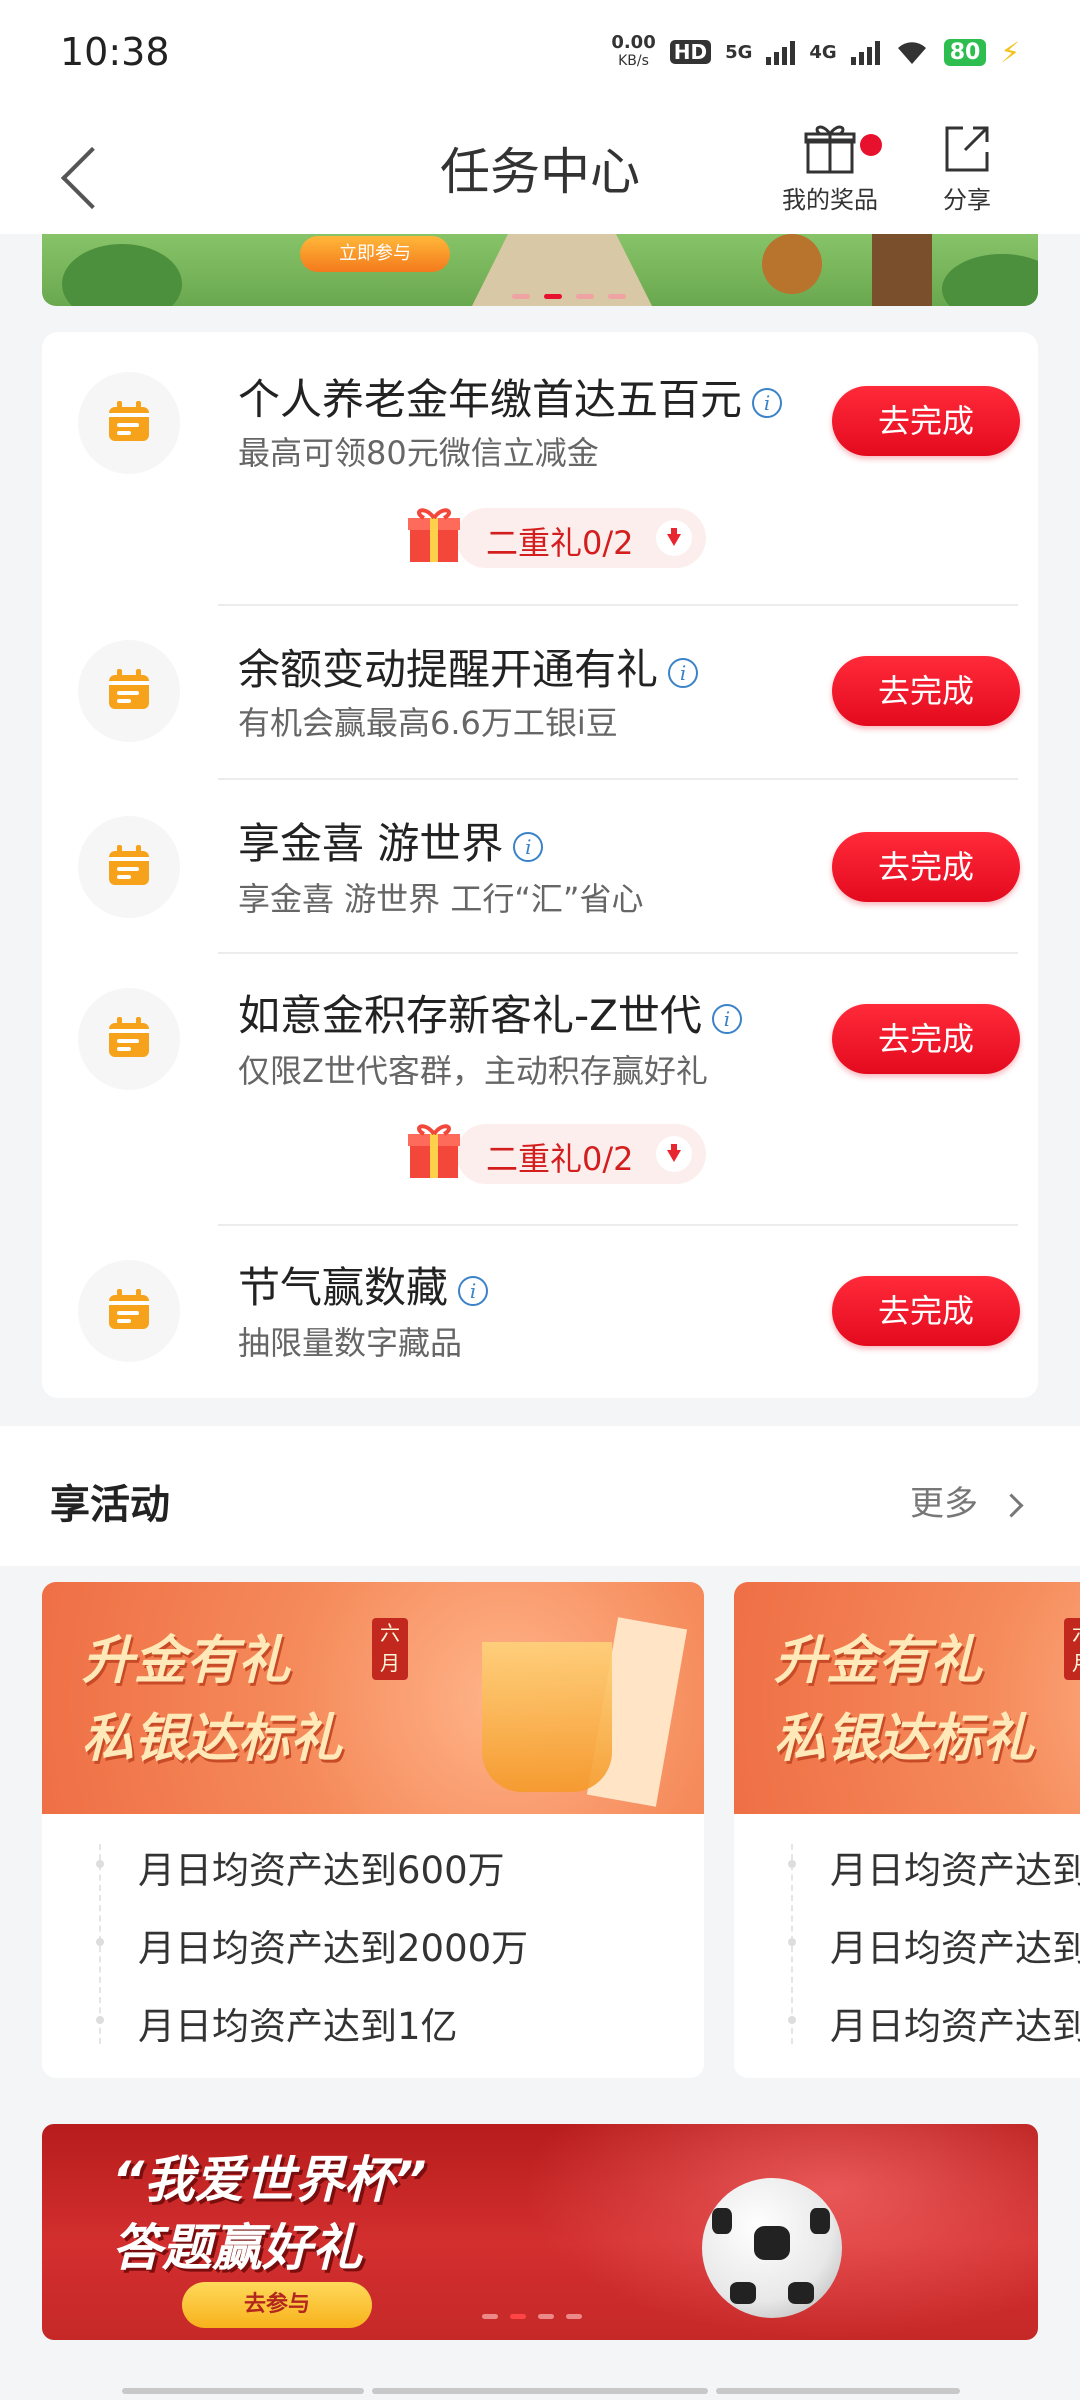 The image size is (1080, 2400). What do you see at coordinates (772, 2248) in the screenshot?
I see `soccer-ball-image` at bounding box center [772, 2248].